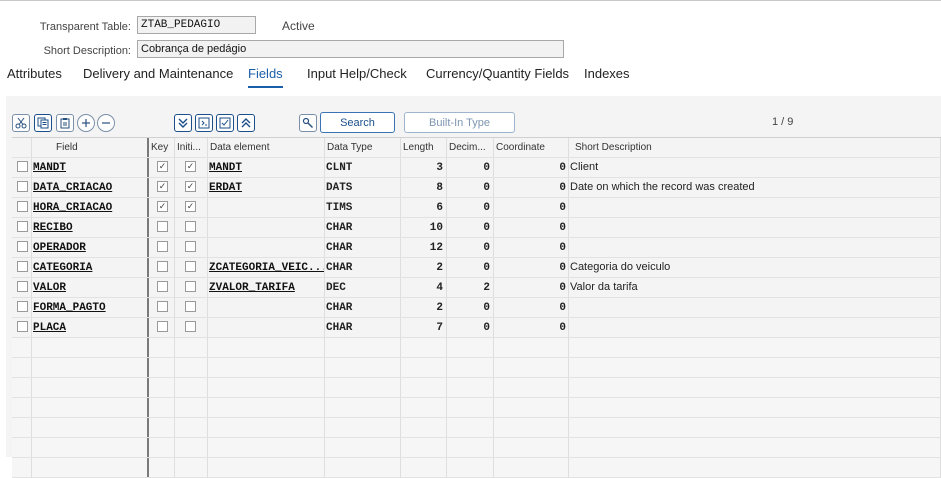 The width and height of the screenshot is (941, 478). I want to click on insert-row-icon, so click(86, 123).